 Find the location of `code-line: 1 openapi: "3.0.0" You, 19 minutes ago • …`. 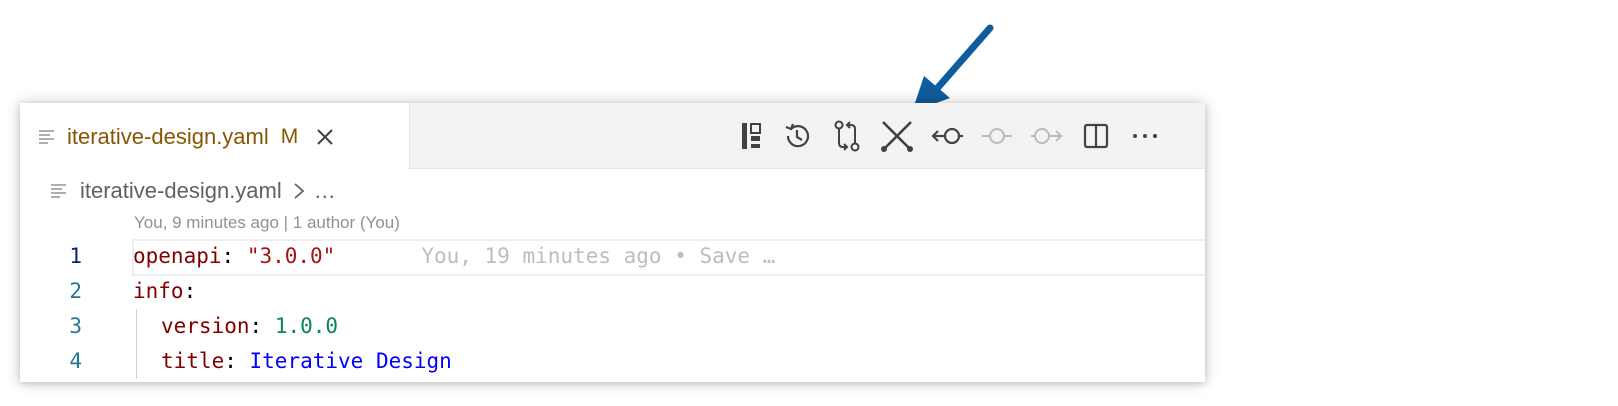

code-line: 1 openapi: "3.0.0" You, 19 minutes ago • … is located at coordinates (612, 257).